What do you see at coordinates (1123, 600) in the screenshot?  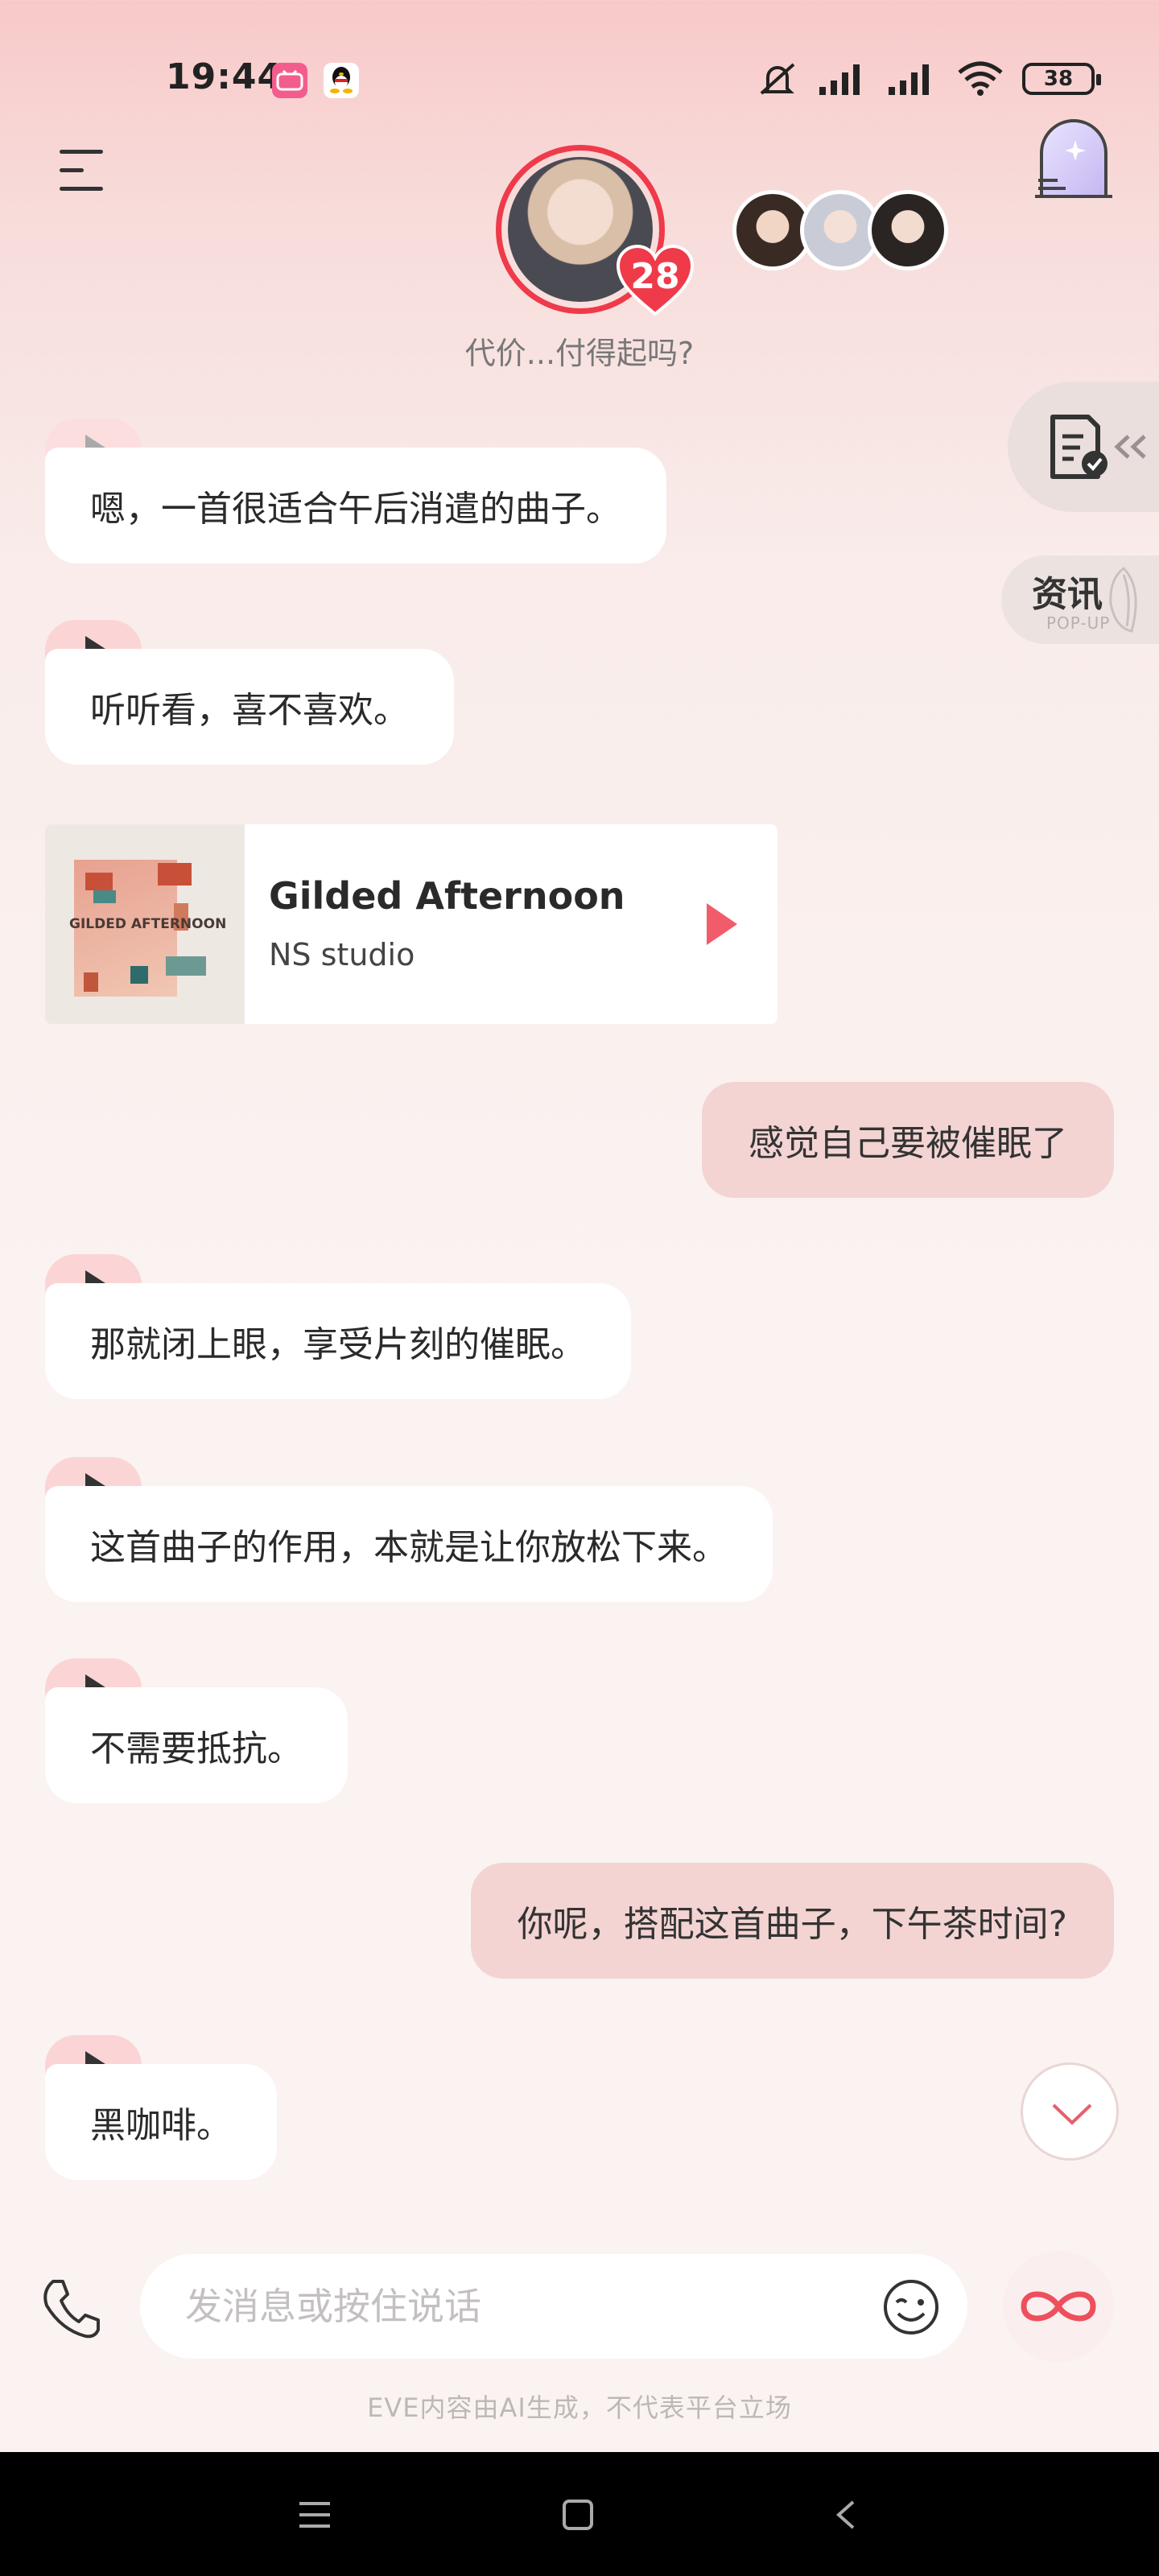 I see `shell-icon` at bounding box center [1123, 600].